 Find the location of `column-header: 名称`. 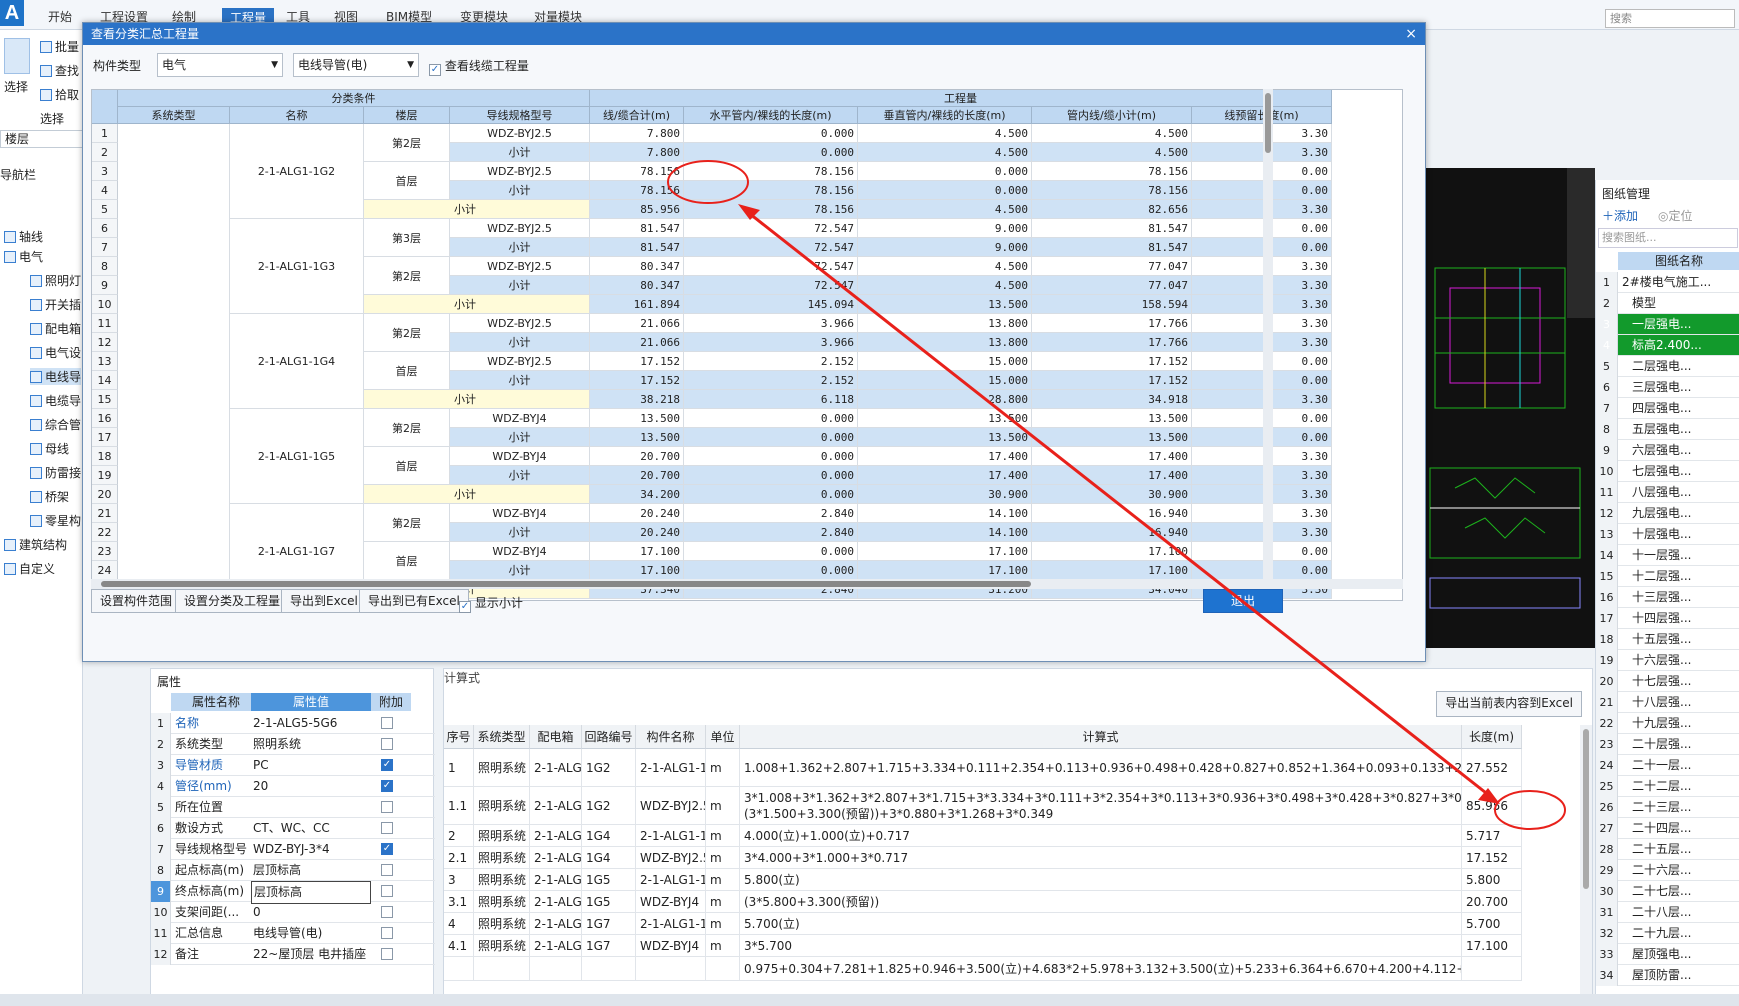

column-header: 名称 is located at coordinates (297, 115).